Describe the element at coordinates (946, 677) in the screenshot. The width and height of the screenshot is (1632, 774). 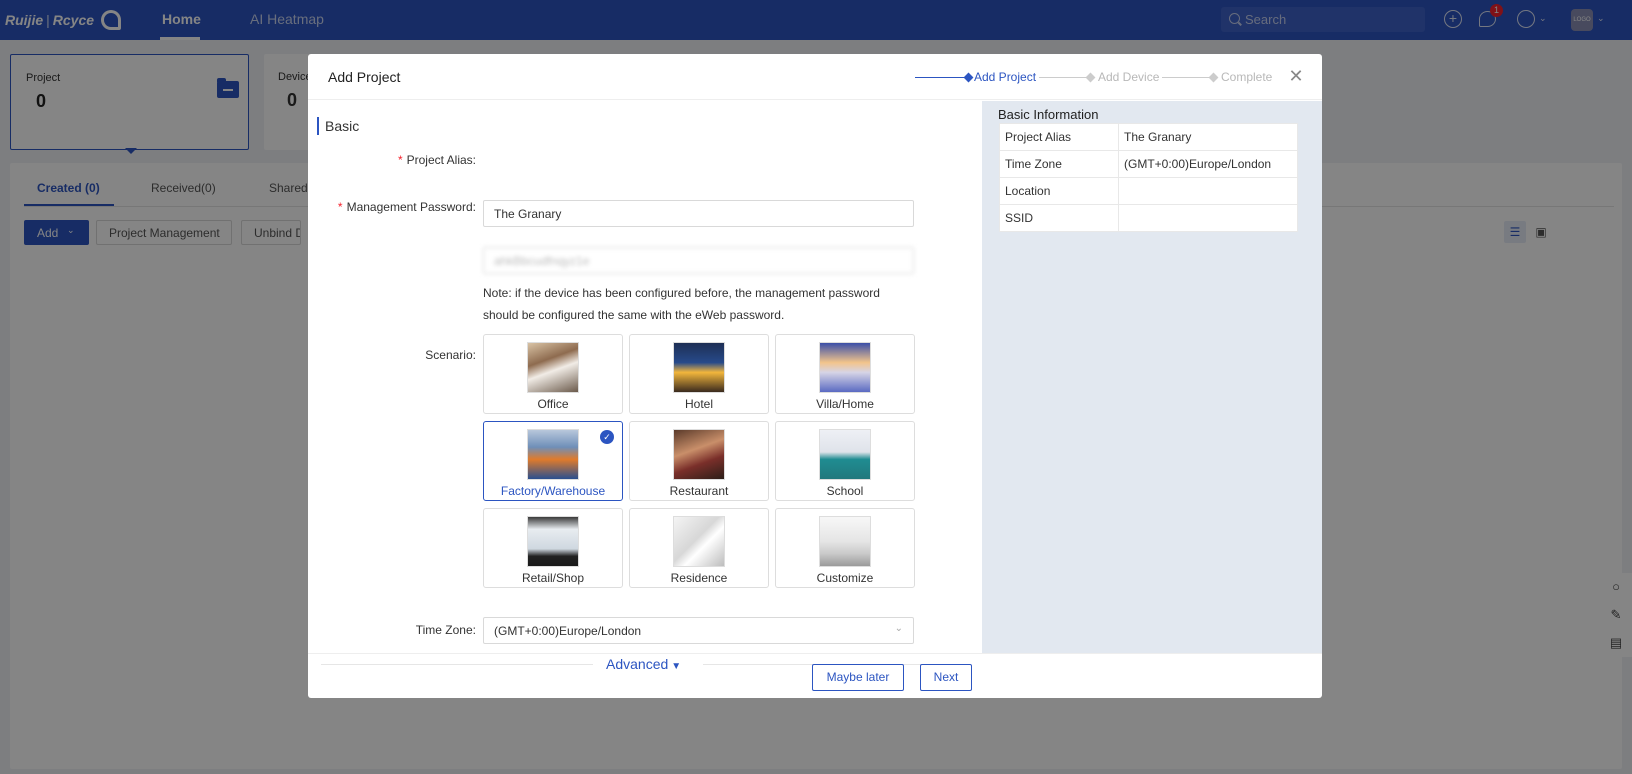
I see `next-button: Next` at that location.